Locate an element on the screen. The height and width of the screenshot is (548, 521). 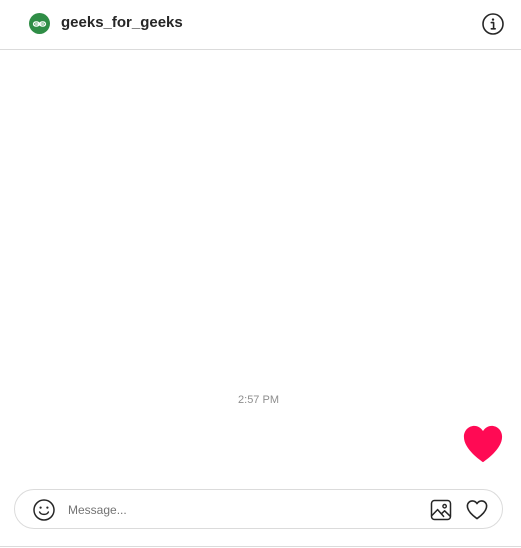
info-circle-icon is located at coordinates (493, 24).